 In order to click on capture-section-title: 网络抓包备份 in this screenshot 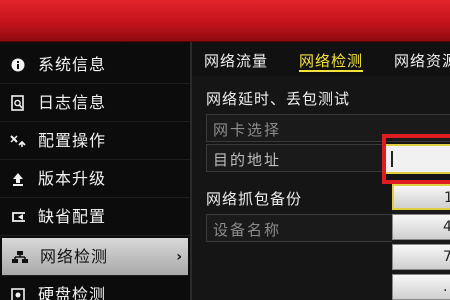, I will do `click(254, 199)`.